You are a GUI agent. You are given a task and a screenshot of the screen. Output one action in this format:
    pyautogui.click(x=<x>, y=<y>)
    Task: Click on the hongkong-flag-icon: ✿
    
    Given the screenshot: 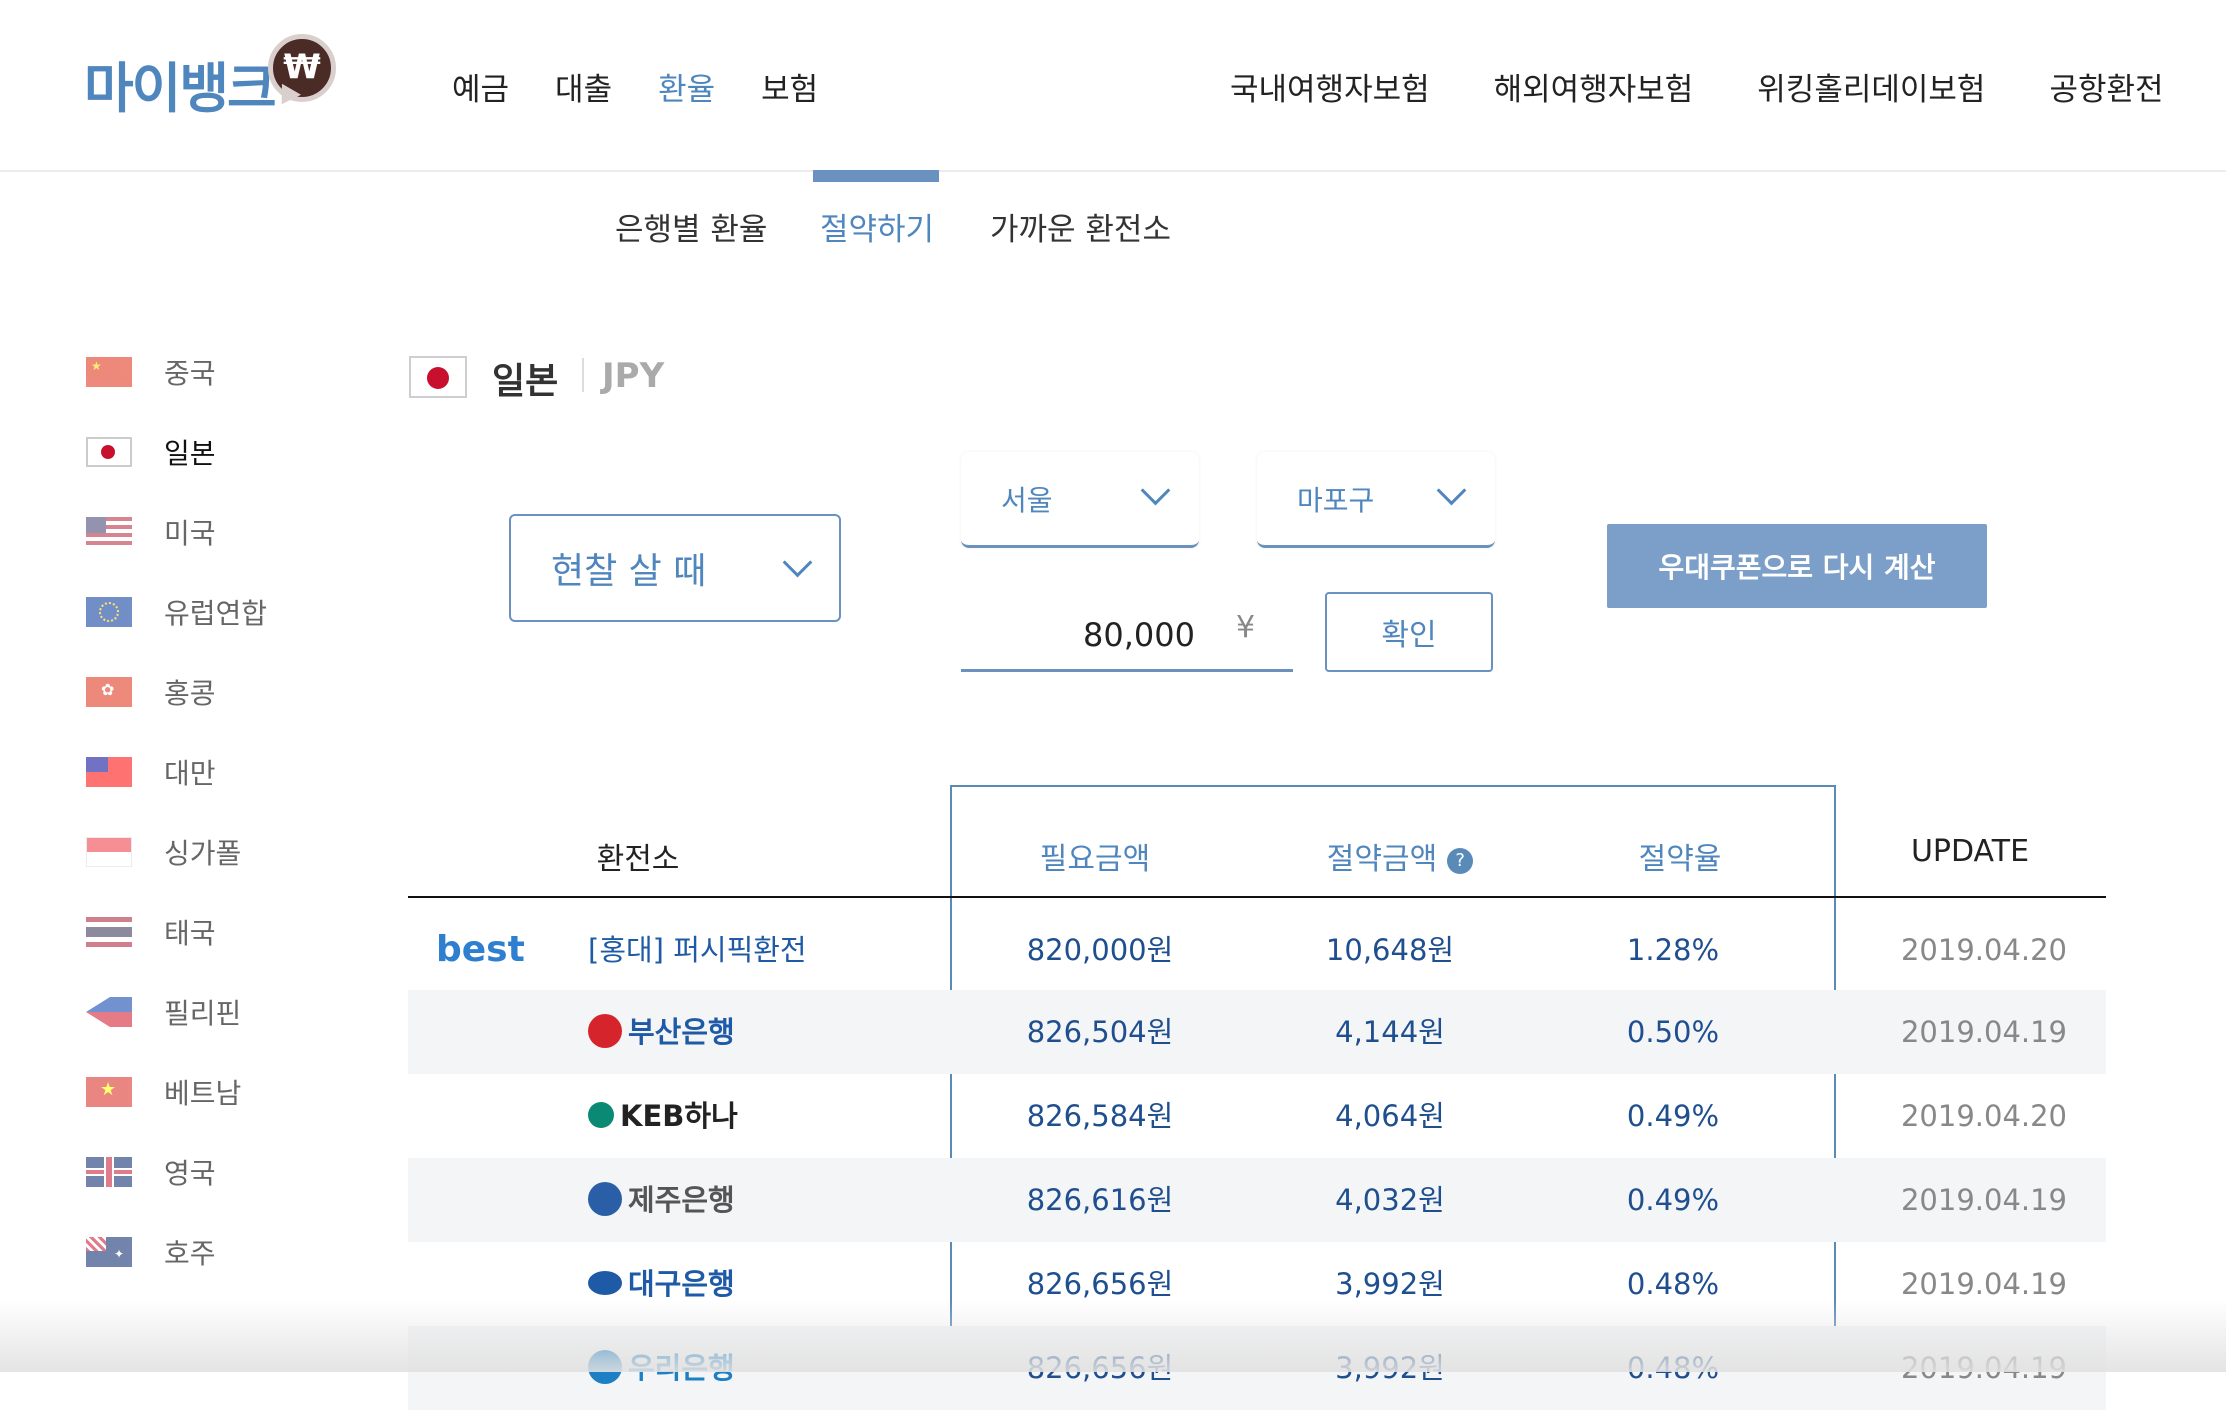 What is the action you would take?
    pyautogui.click(x=109, y=692)
    